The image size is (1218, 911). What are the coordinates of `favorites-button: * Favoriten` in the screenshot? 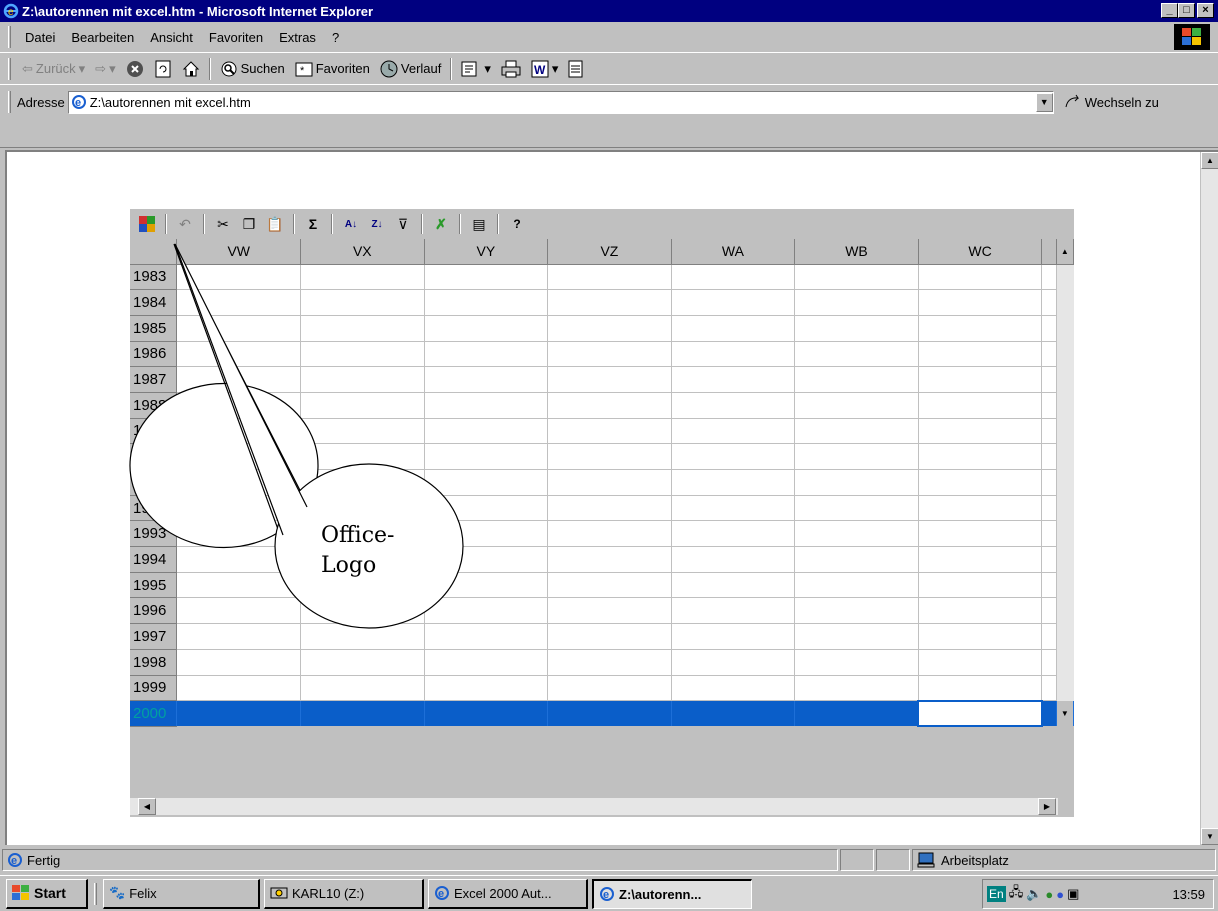 It's located at (332, 69).